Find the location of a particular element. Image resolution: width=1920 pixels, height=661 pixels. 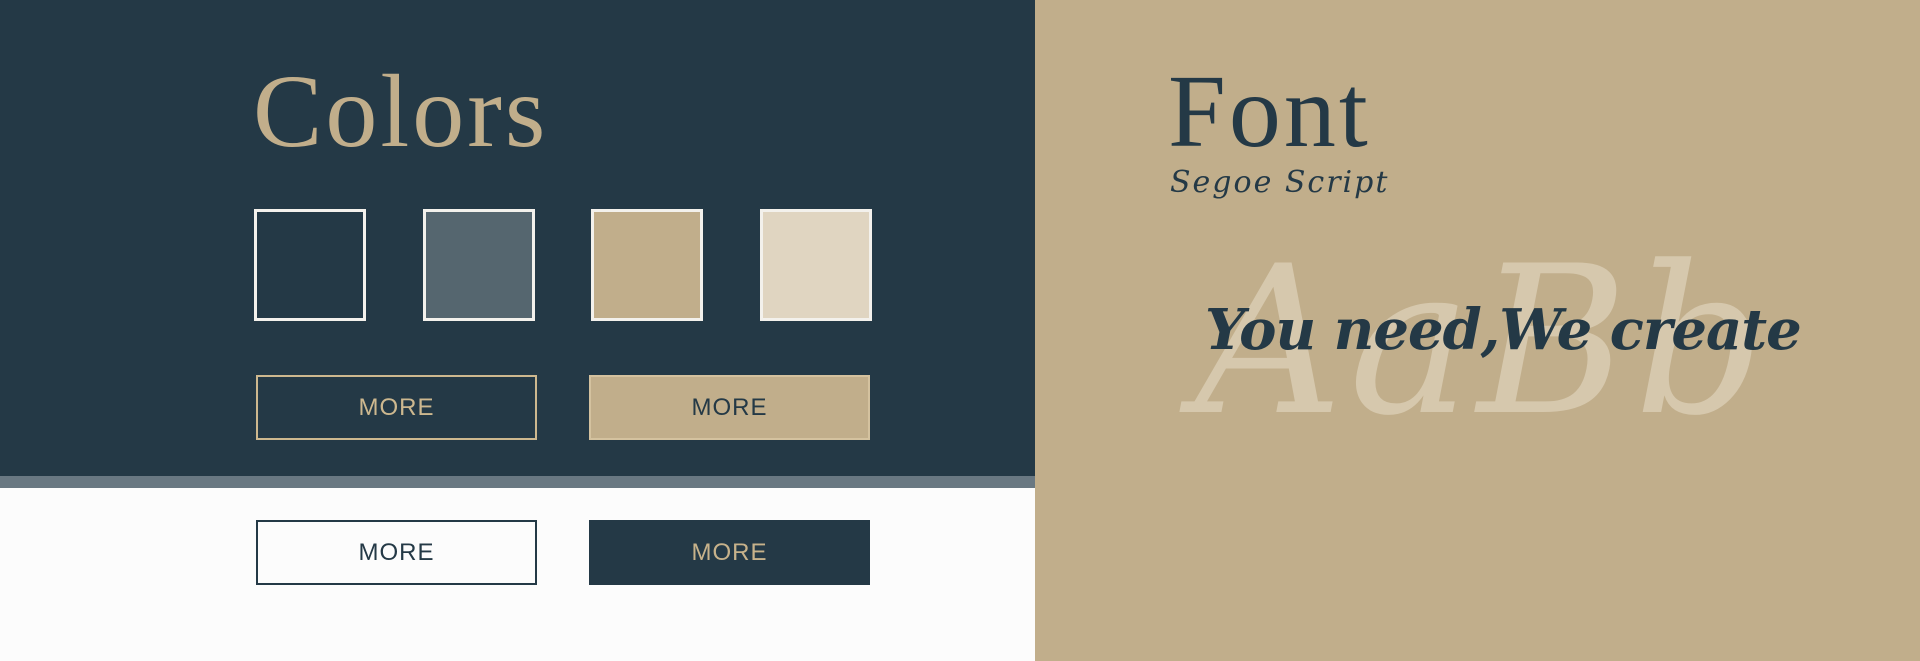

swatch-navy is located at coordinates (310, 265).